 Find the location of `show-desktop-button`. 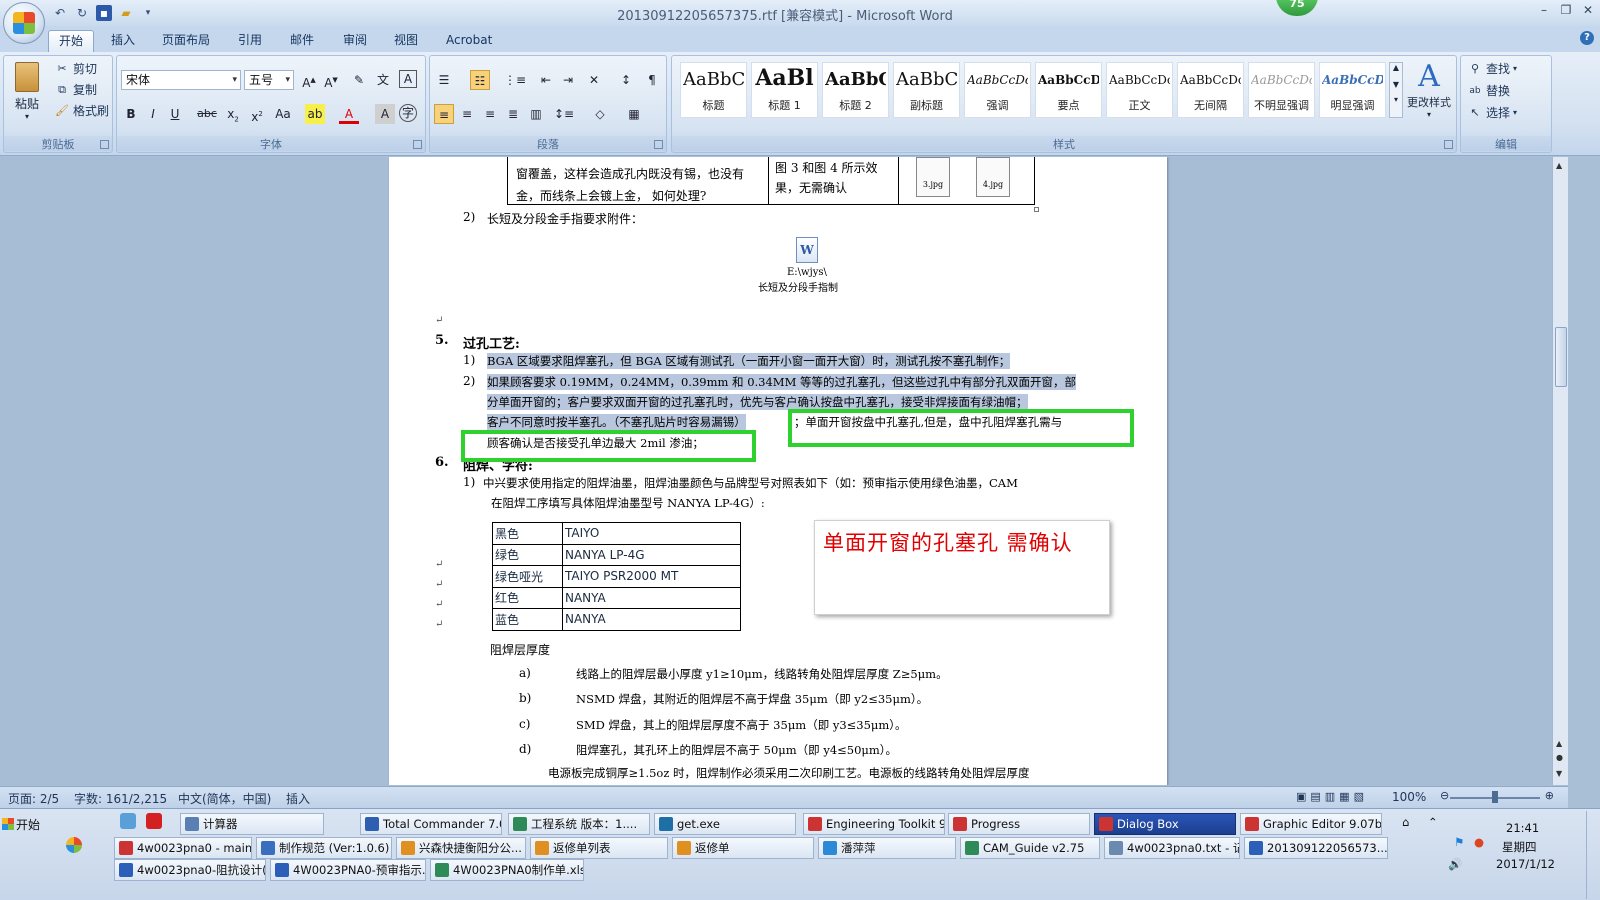

show-desktop-button is located at coordinates (1592, 855).